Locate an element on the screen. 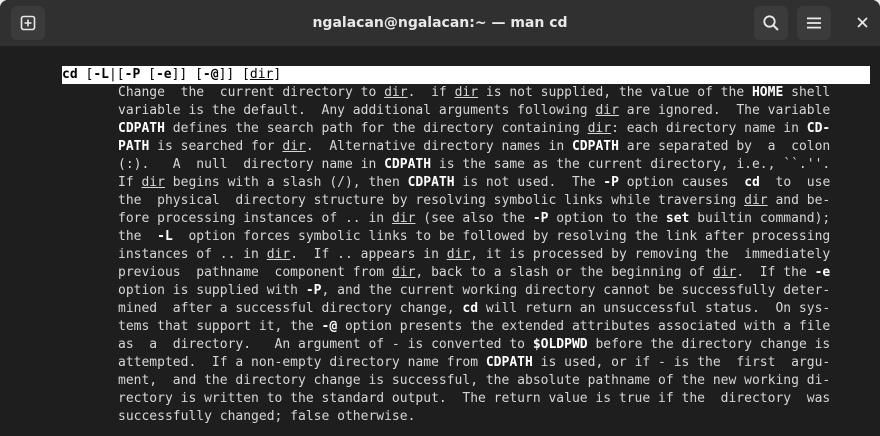  title-bar: ngalacan@ngalacan:~ — man cd is located at coordinates (440, 23).